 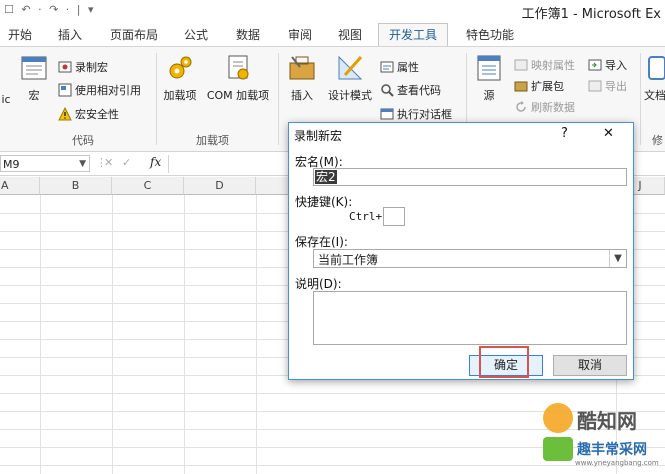 I want to click on record-macro-icon, so click(x=65, y=67).